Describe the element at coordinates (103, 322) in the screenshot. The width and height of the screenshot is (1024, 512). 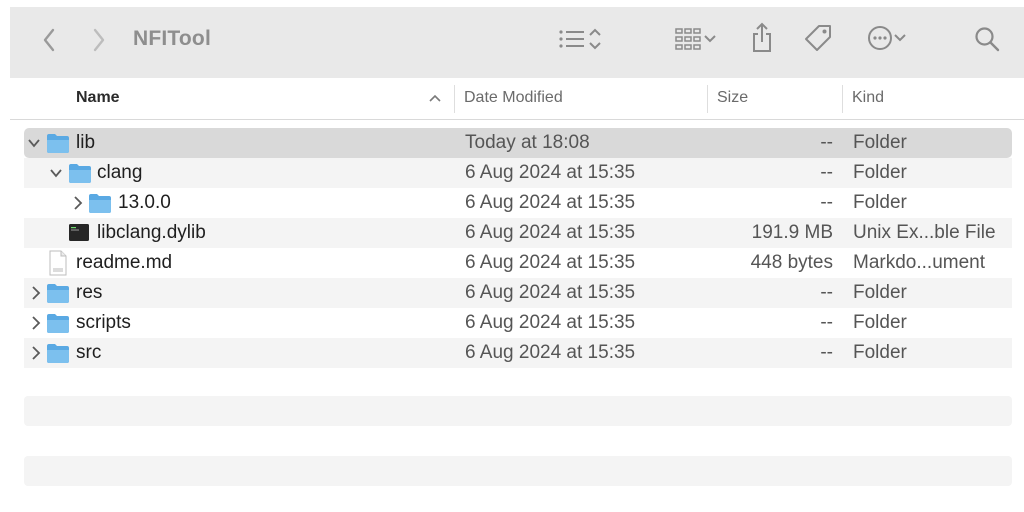
I see `file-name: scripts` at that location.